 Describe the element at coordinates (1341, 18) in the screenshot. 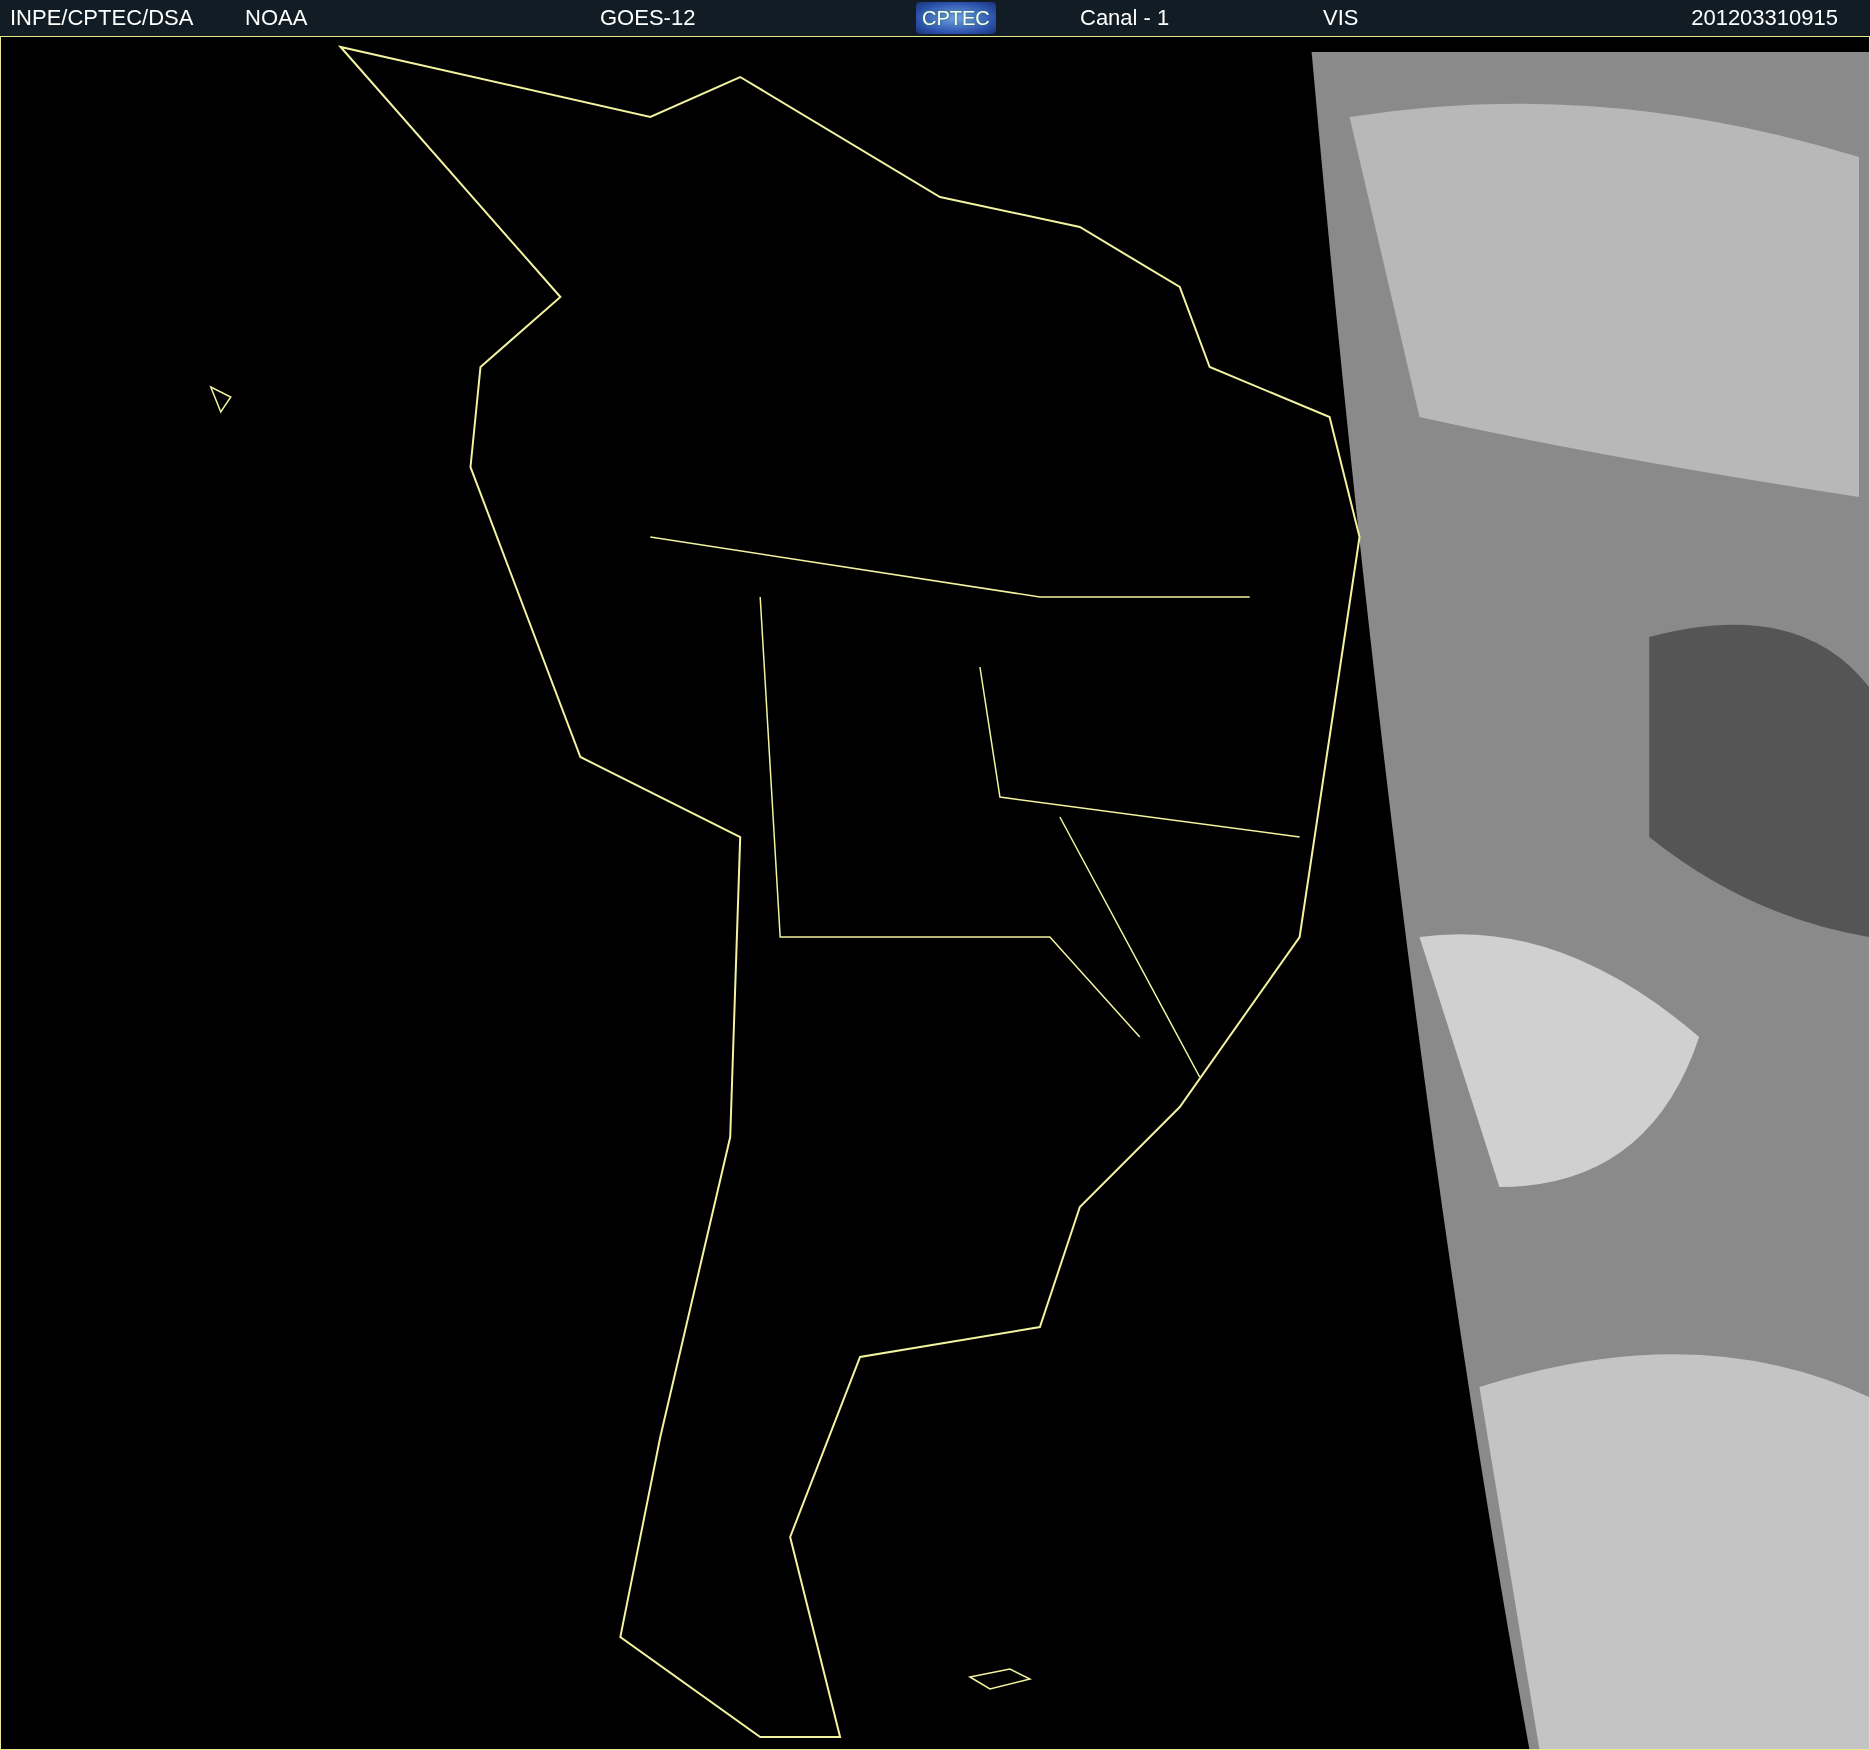

I see `header-label: VIS` at that location.